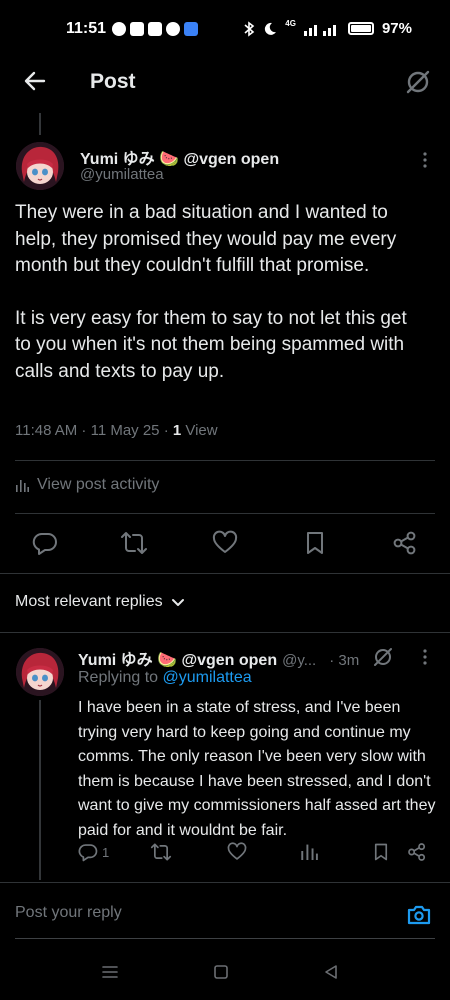  I want to click on square-icon, so click(221, 972).